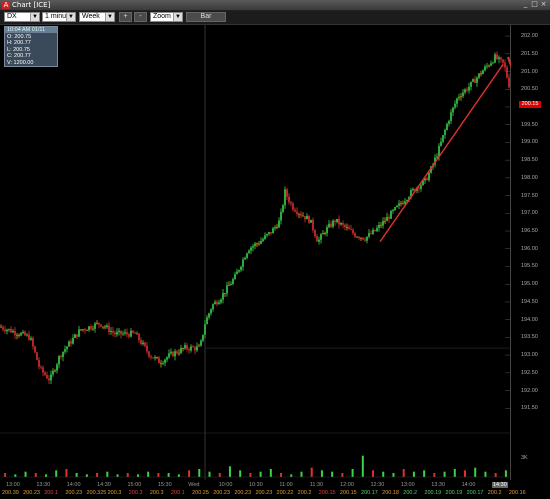 The height and width of the screenshot is (499, 550). I want to click on symbol-select: DX ▼, so click(22, 17).